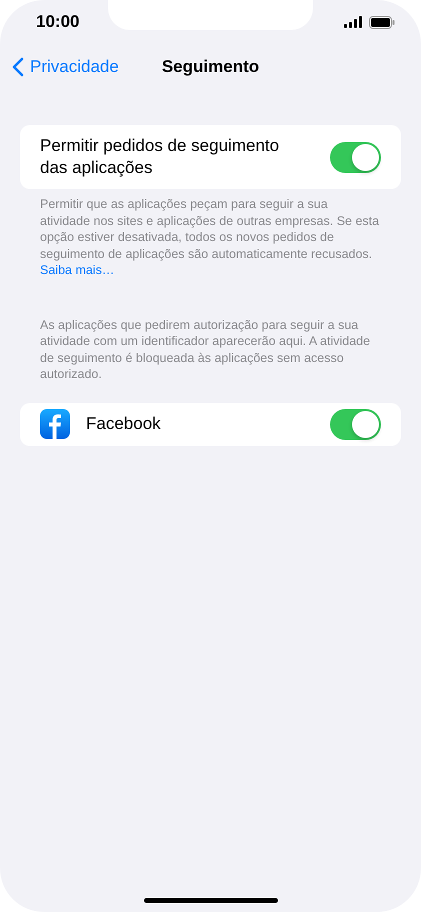  I want to click on back-label: Privacidade, so click(74, 67).